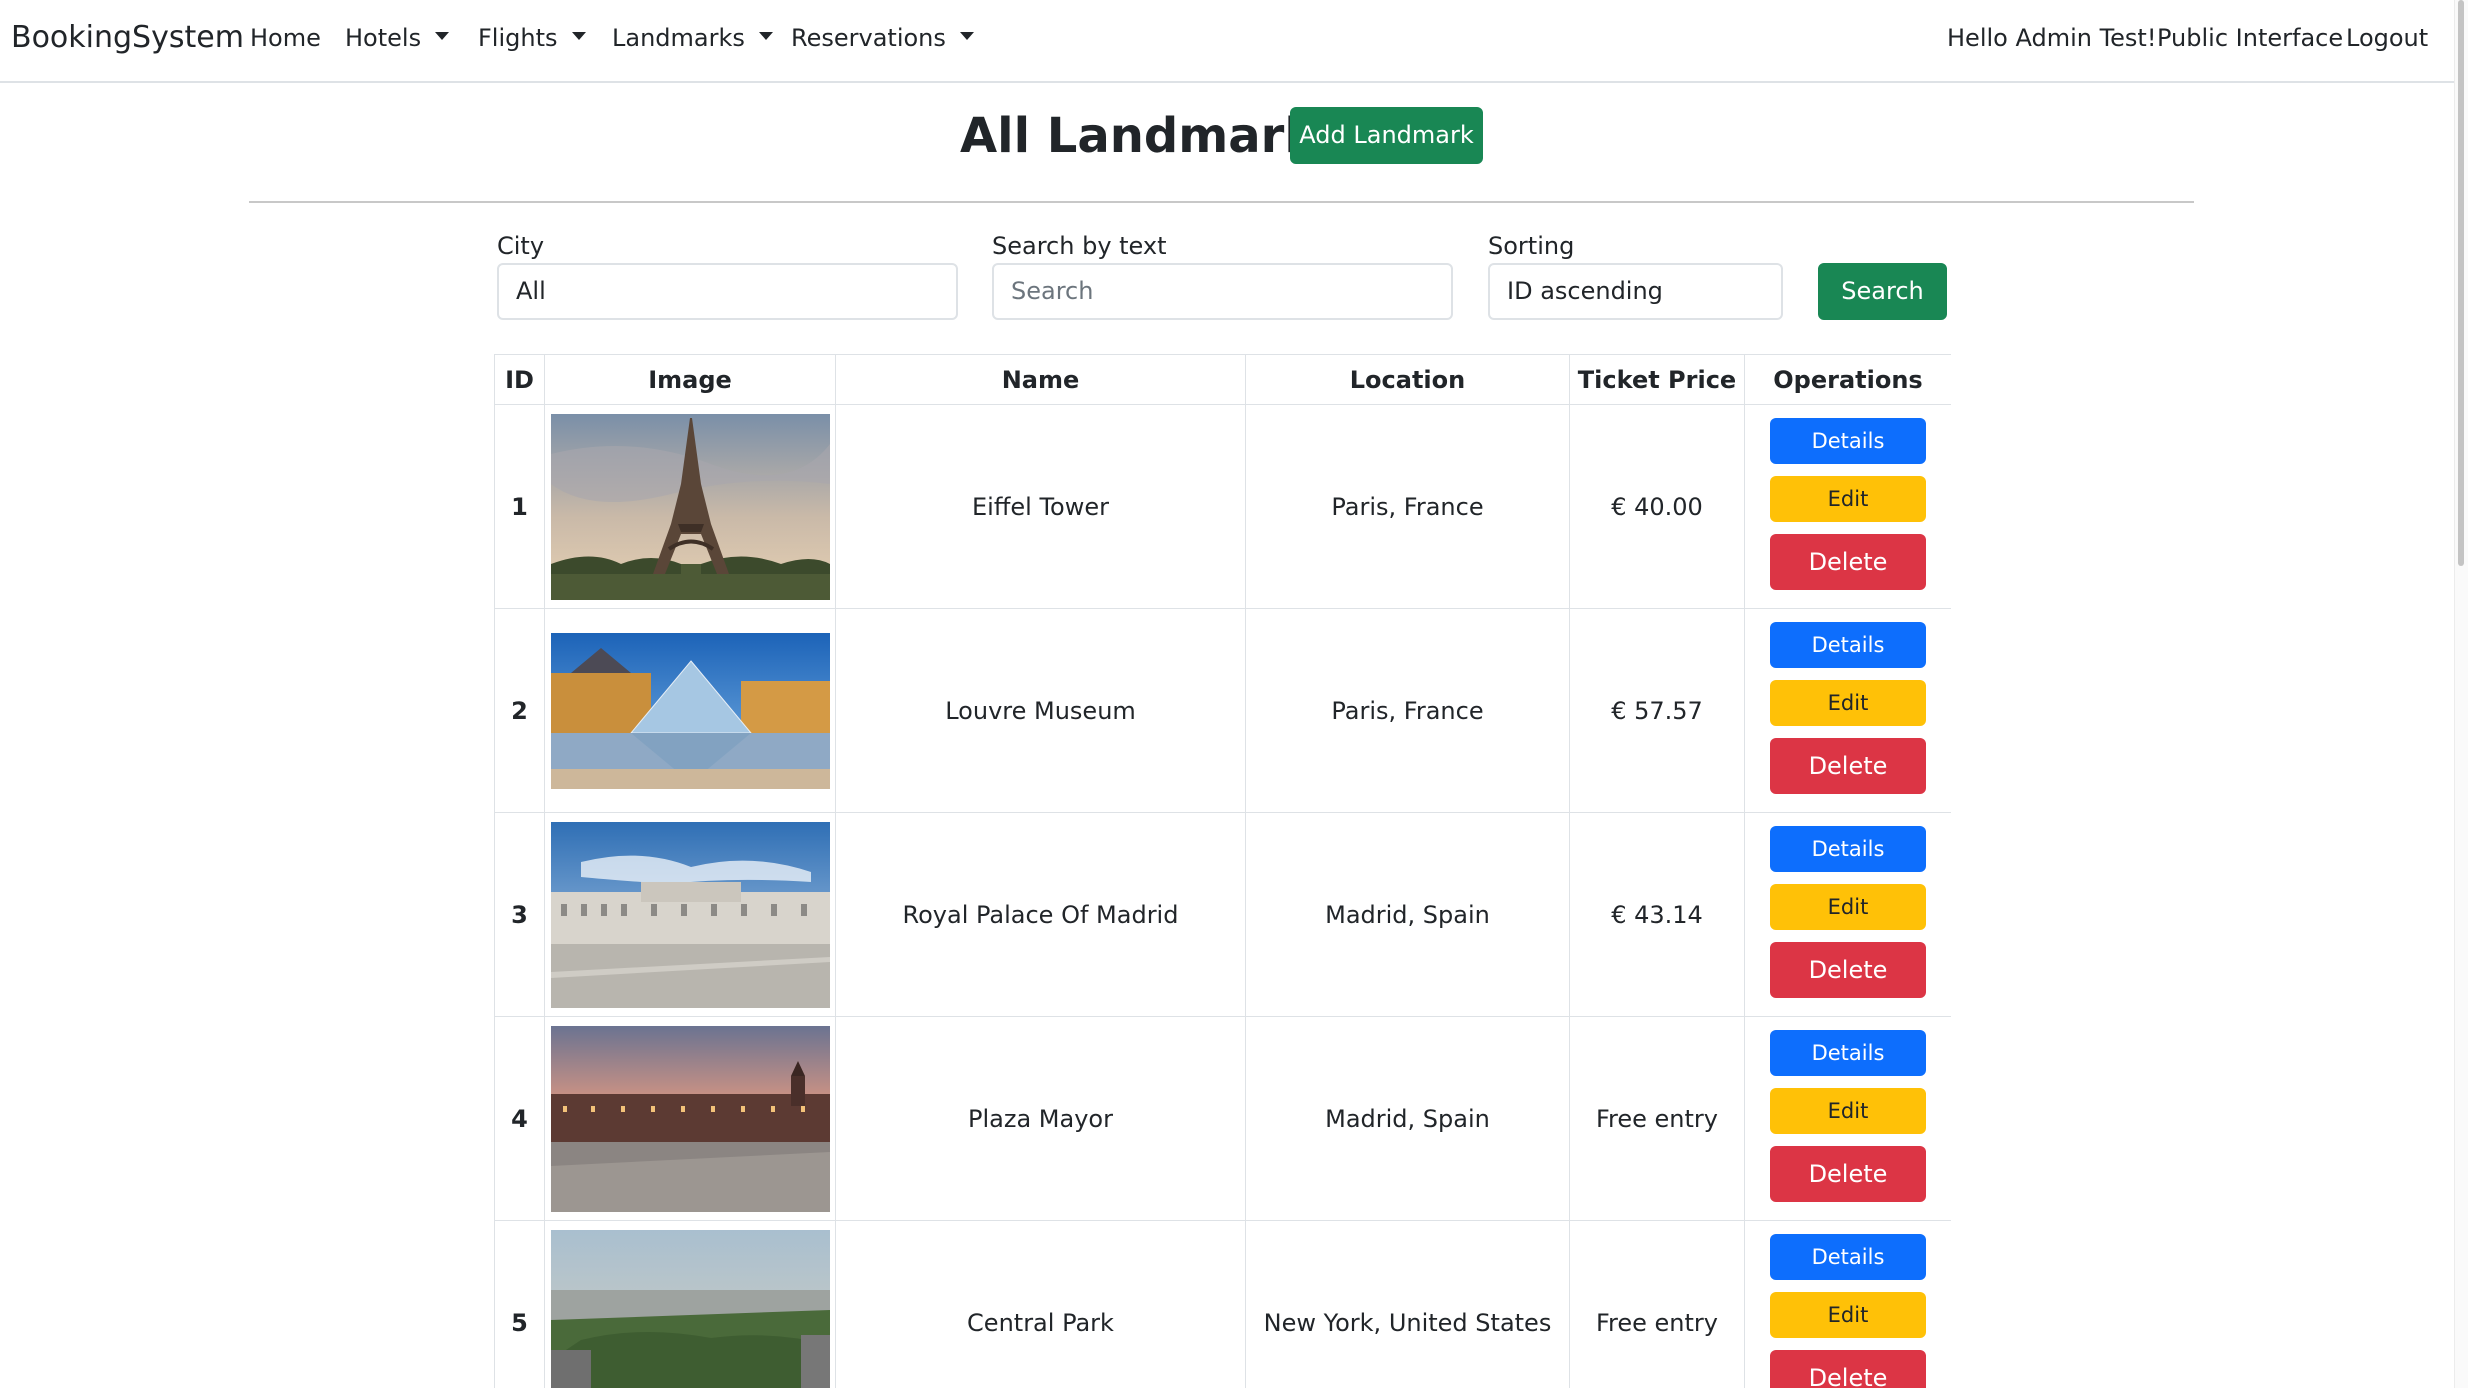  Describe the element at coordinates (690, 379) in the screenshot. I see `column-header-image: Image` at that location.